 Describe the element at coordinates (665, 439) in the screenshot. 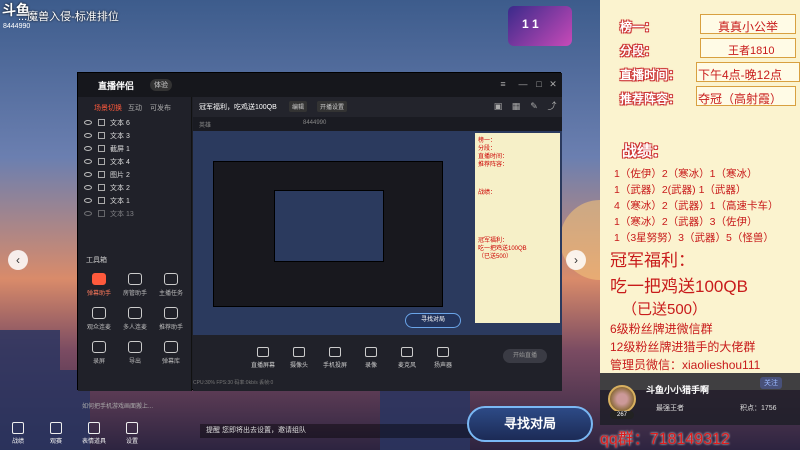

I see `qq-group: qq群：718149312` at that location.